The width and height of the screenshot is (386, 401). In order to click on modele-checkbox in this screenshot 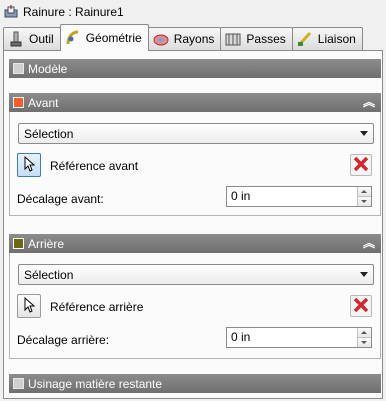, I will do `click(18, 68)`.